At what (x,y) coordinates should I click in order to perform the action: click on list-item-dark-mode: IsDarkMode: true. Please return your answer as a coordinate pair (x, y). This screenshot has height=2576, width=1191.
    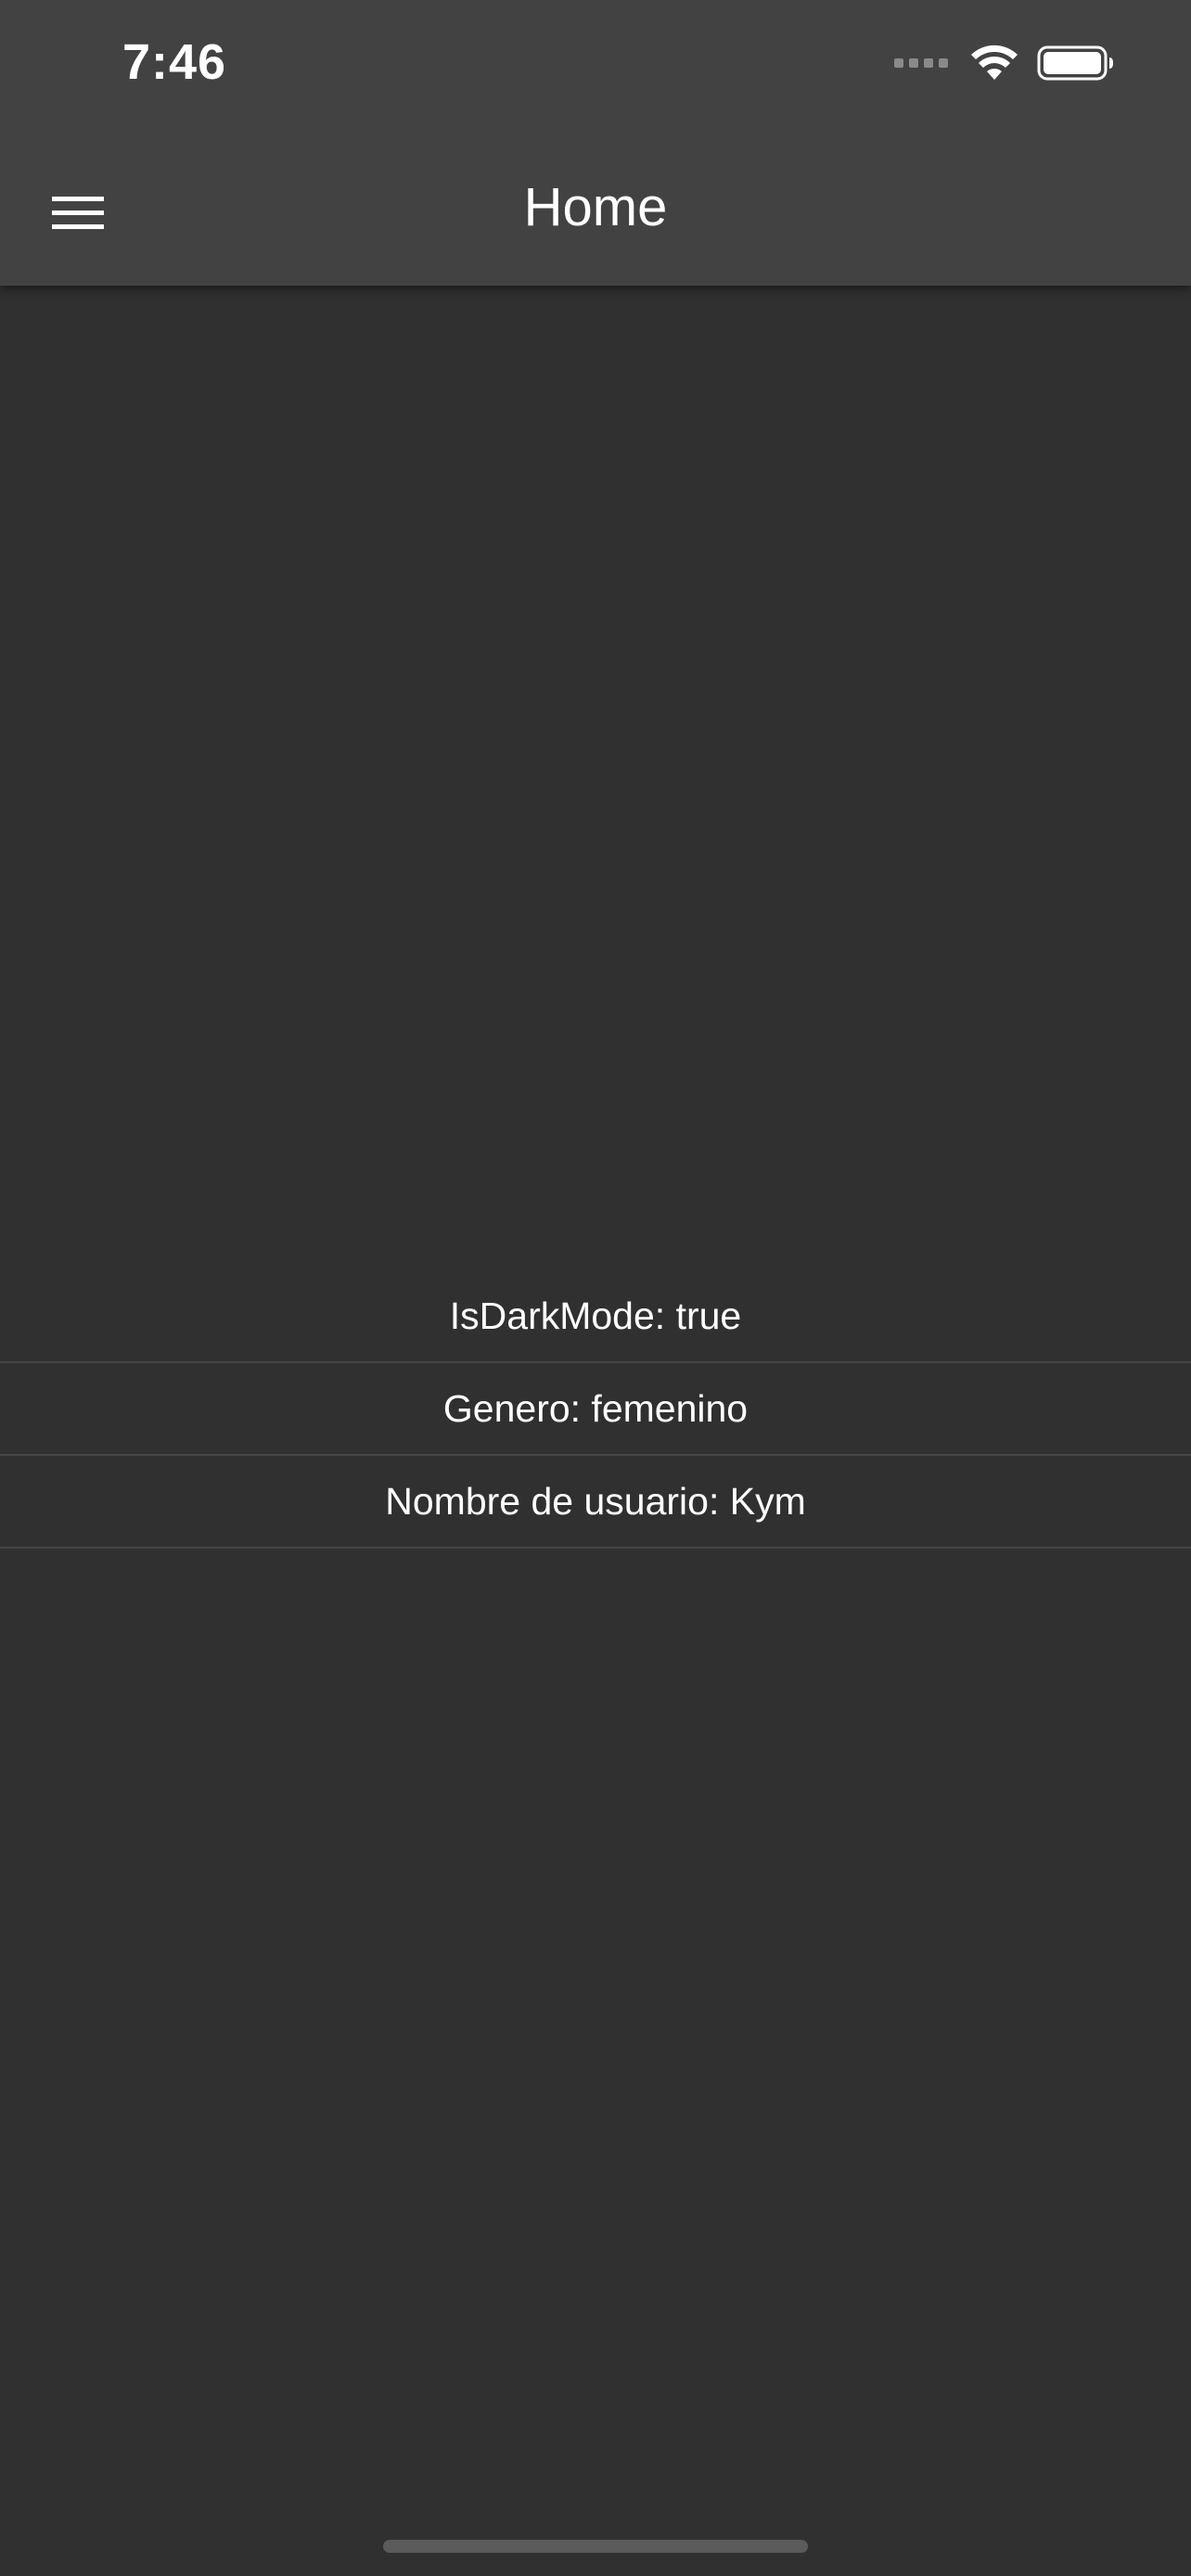
    Looking at the image, I should click on (595, 1317).